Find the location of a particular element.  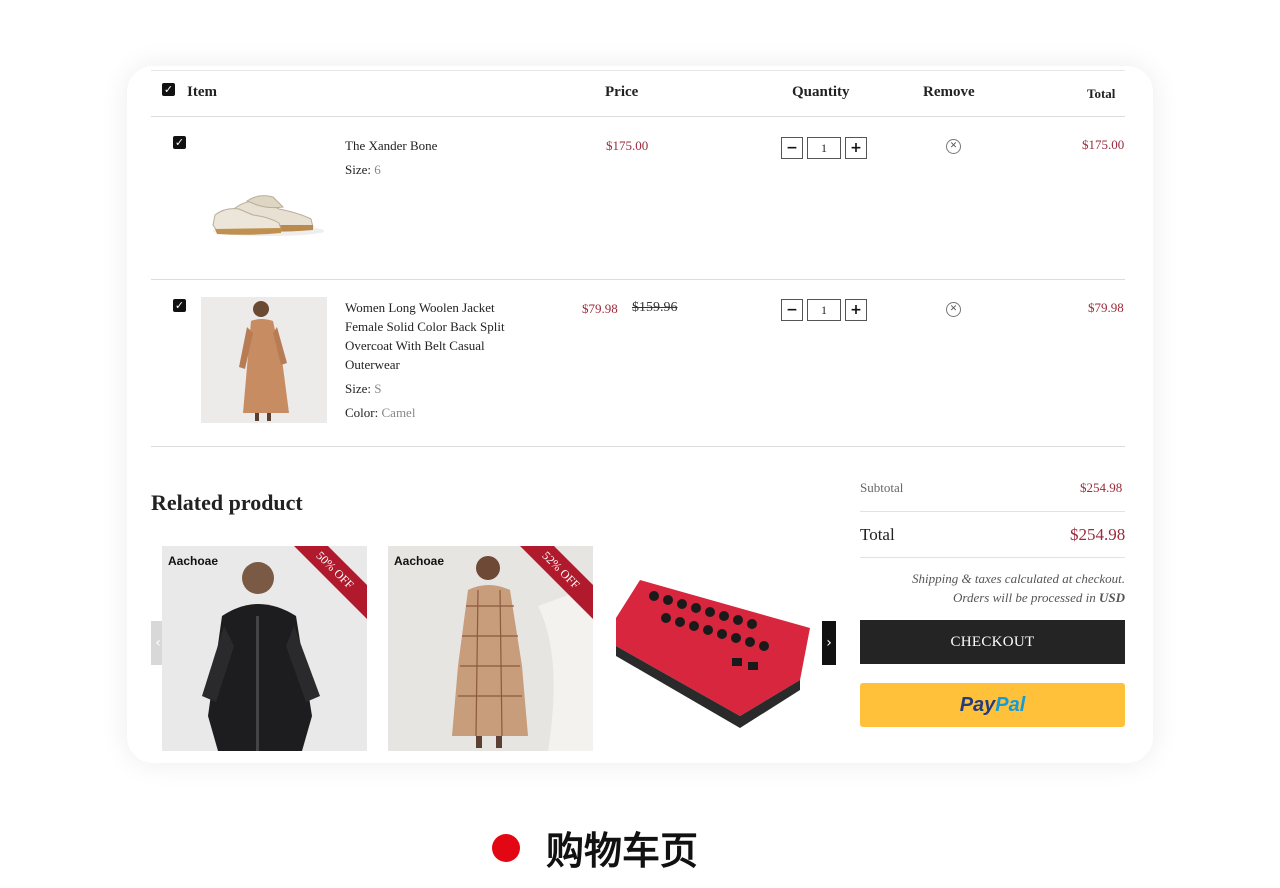

total-value: $254.98 is located at coordinates (1098, 534).